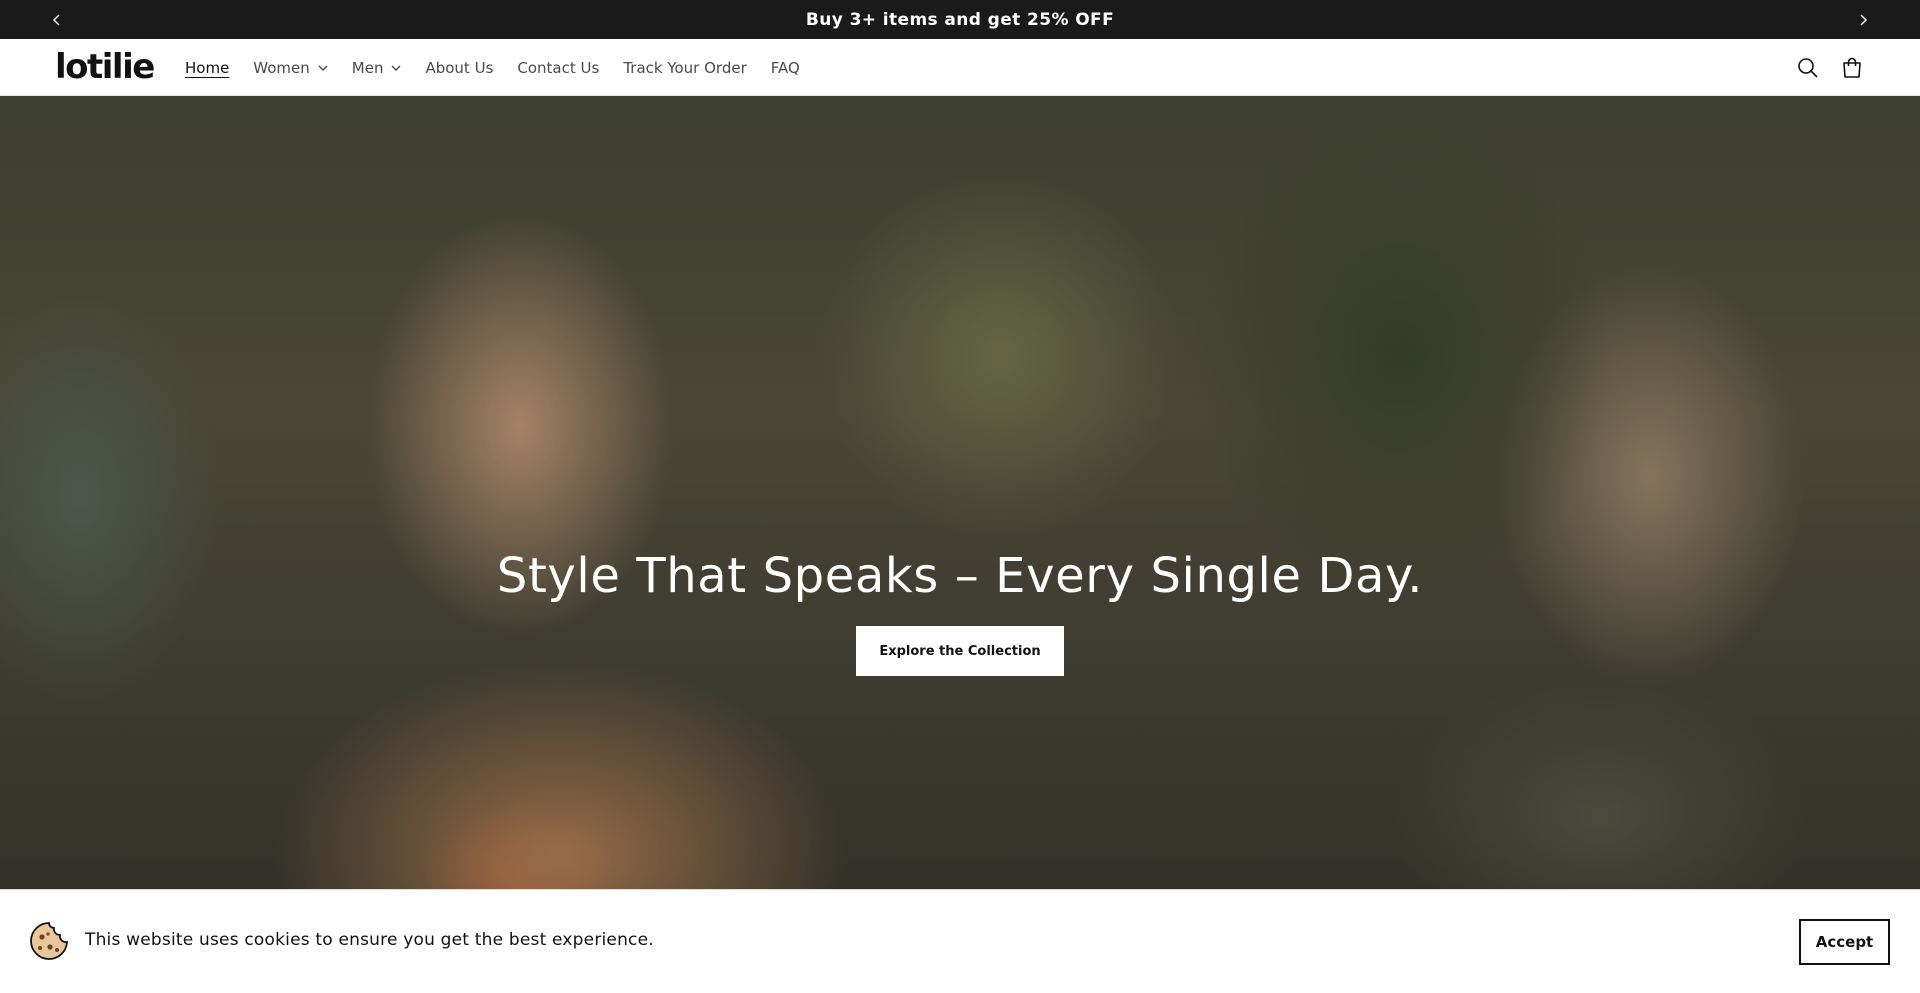 The height and width of the screenshot is (993, 1920). I want to click on search-button, so click(1808, 68).